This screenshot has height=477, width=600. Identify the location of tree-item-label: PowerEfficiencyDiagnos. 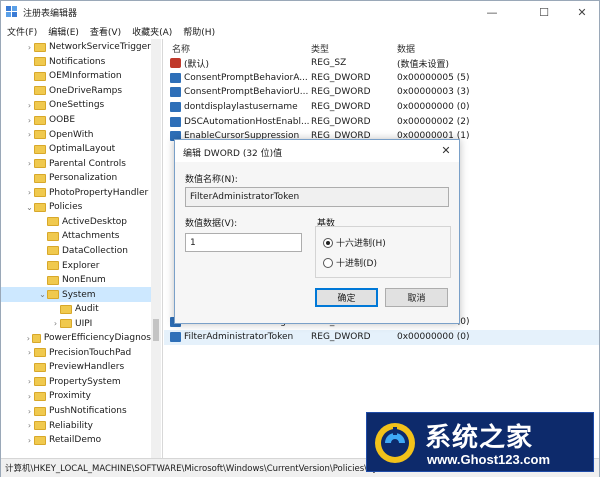
(97, 338).